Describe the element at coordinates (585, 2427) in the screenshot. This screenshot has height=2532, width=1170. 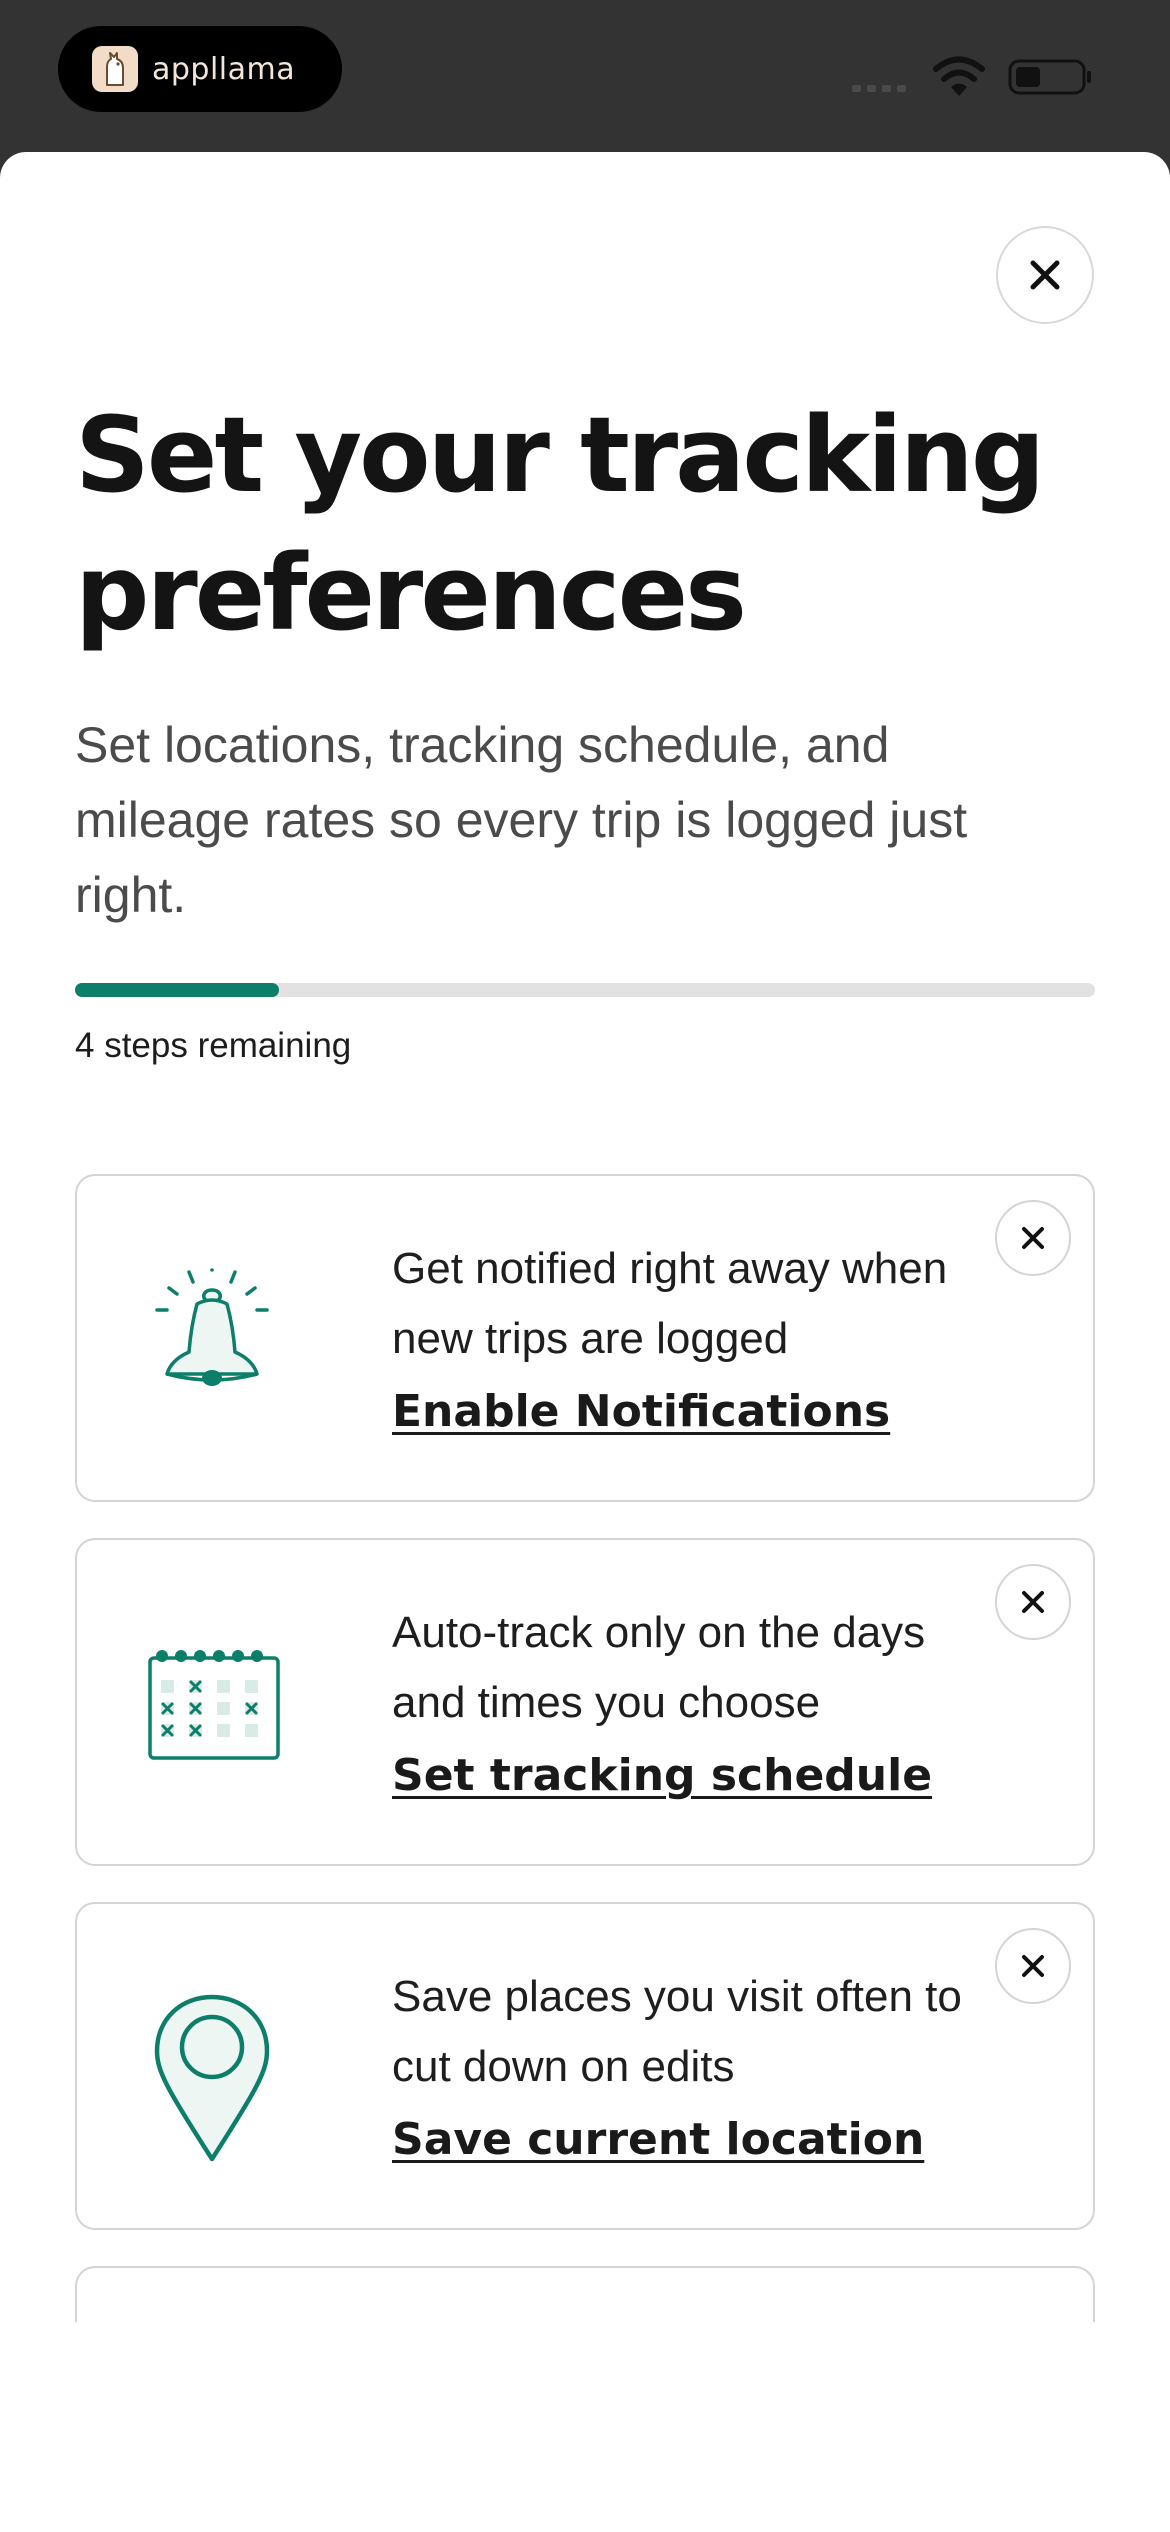
I see `bottom-cutoff` at that location.